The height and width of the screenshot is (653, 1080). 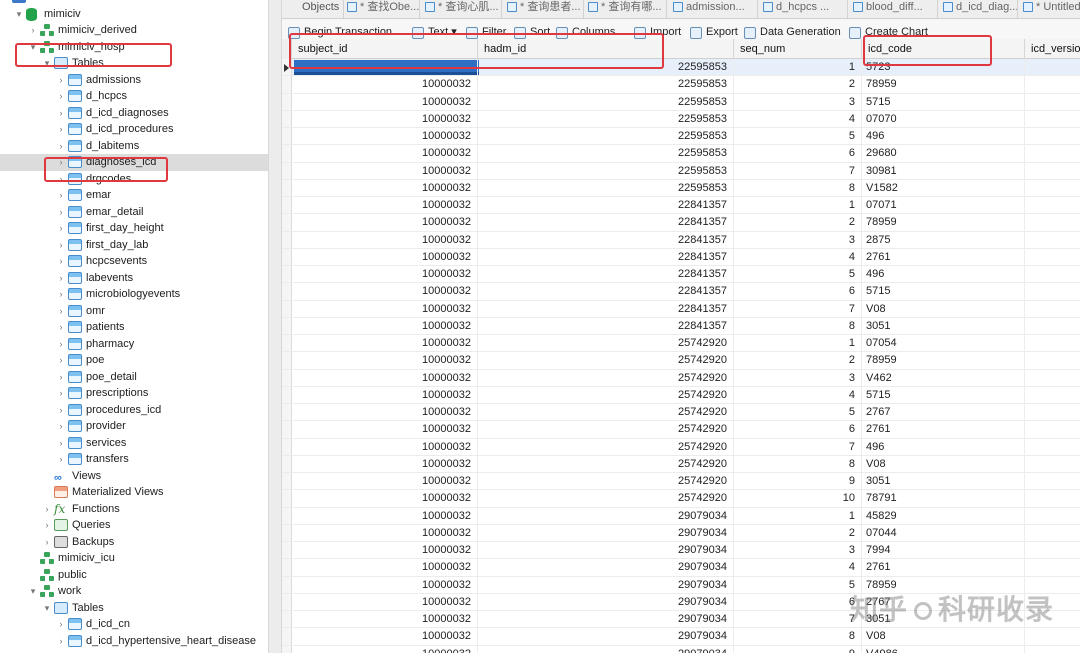 What do you see at coordinates (134, 575) in the screenshot?
I see `tree-item-public: public` at bounding box center [134, 575].